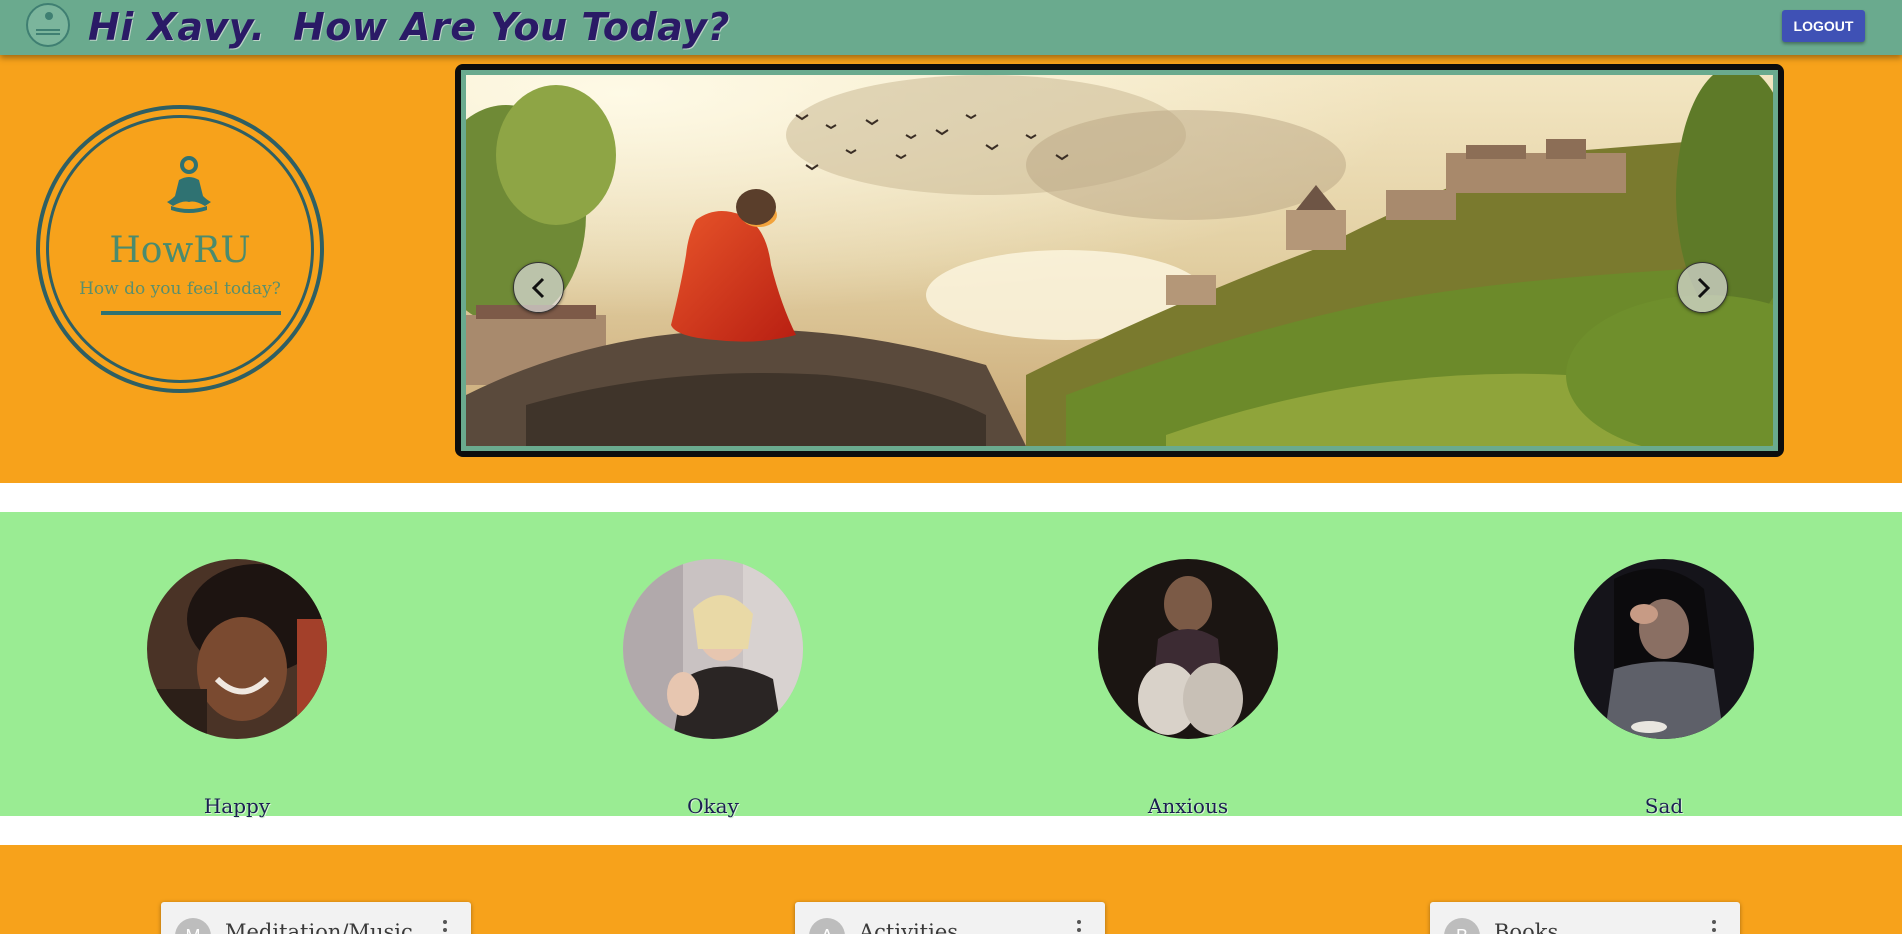 Image resolution: width=1902 pixels, height=934 pixels. I want to click on top-app-bar: Hi Xavy. How Are You Today? LOGOUT, so click(951, 27).